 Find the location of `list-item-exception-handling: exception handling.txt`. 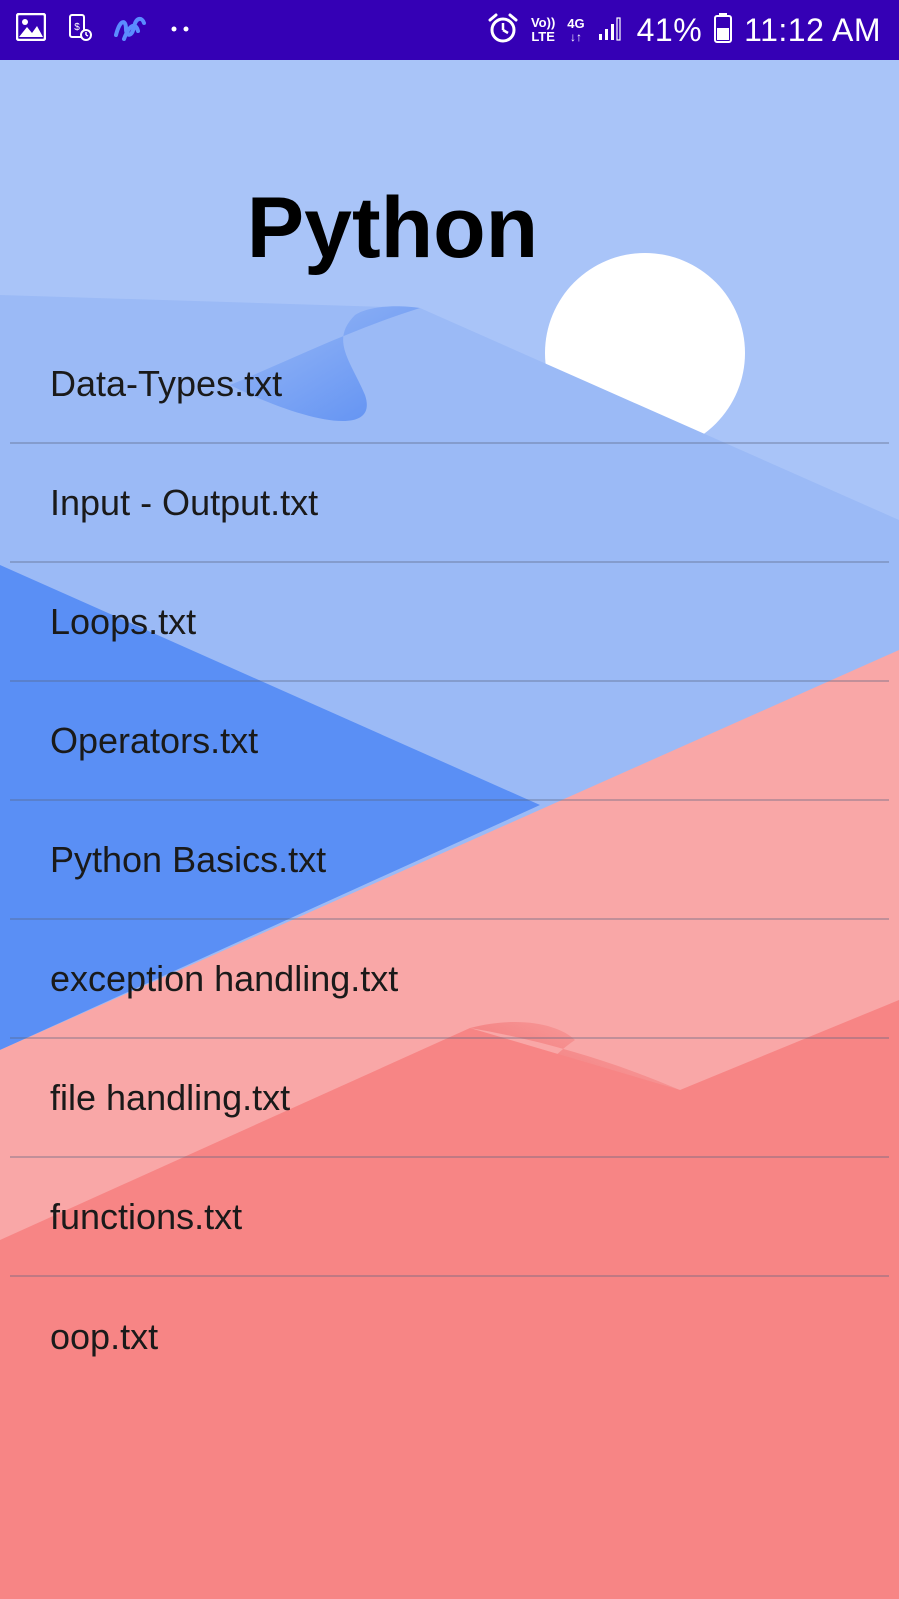

list-item-exception-handling: exception handling.txt is located at coordinates (449, 979).